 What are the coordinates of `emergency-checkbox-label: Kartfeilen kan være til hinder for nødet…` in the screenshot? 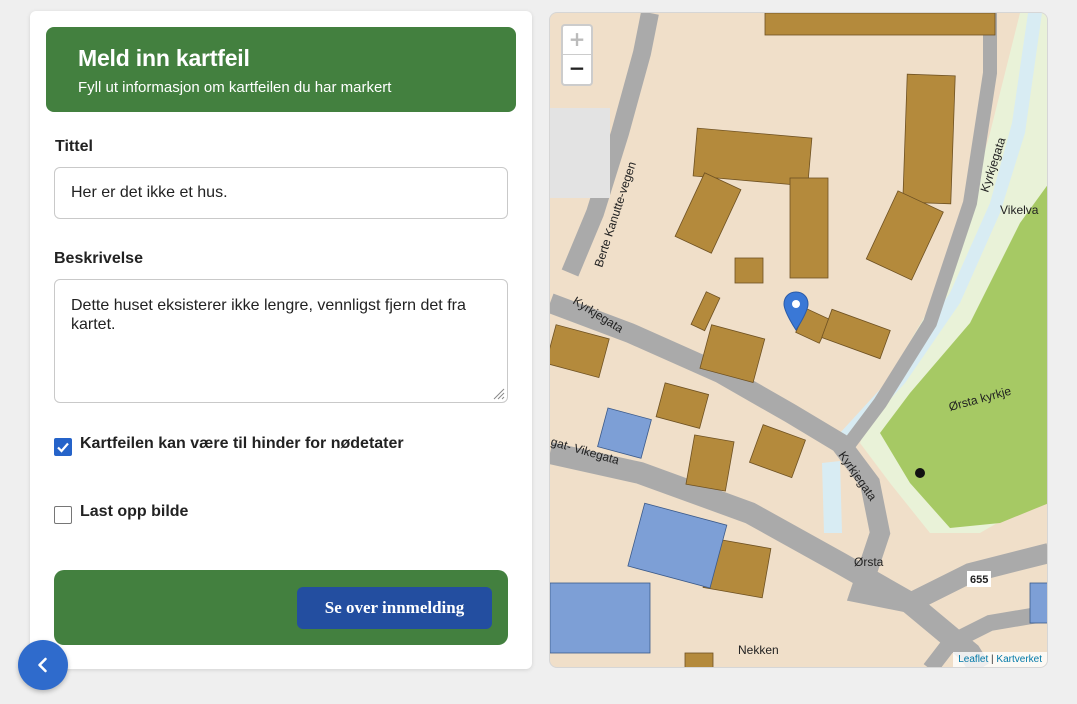 It's located at (242, 444).